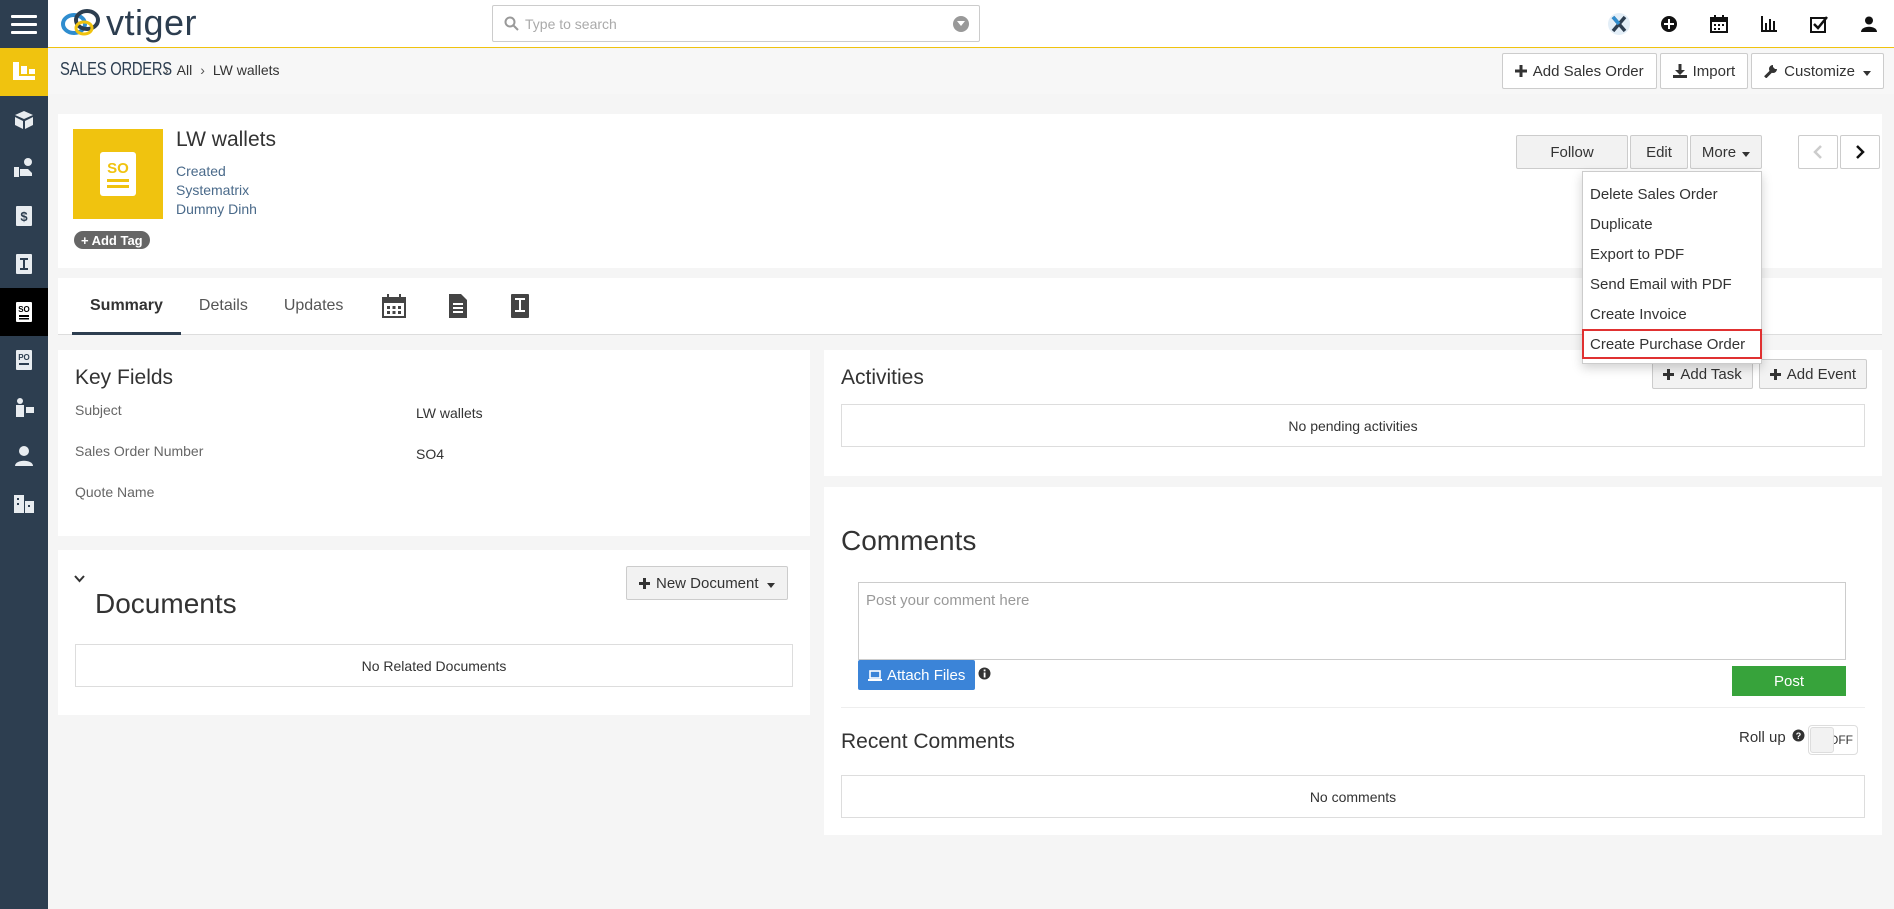 Image resolution: width=1894 pixels, height=909 pixels. I want to click on customize-label: Customize, so click(1819, 71).